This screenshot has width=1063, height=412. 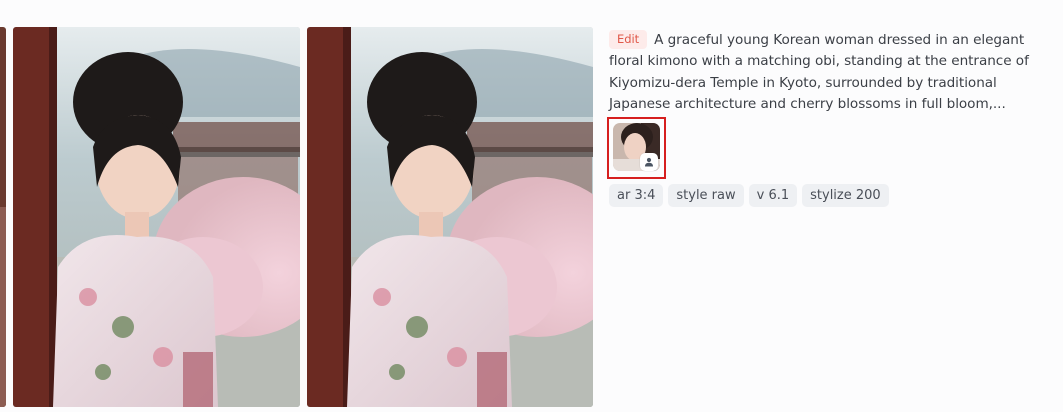 What do you see at coordinates (845, 195) in the screenshot?
I see `param-stylize: stylize 200` at bounding box center [845, 195].